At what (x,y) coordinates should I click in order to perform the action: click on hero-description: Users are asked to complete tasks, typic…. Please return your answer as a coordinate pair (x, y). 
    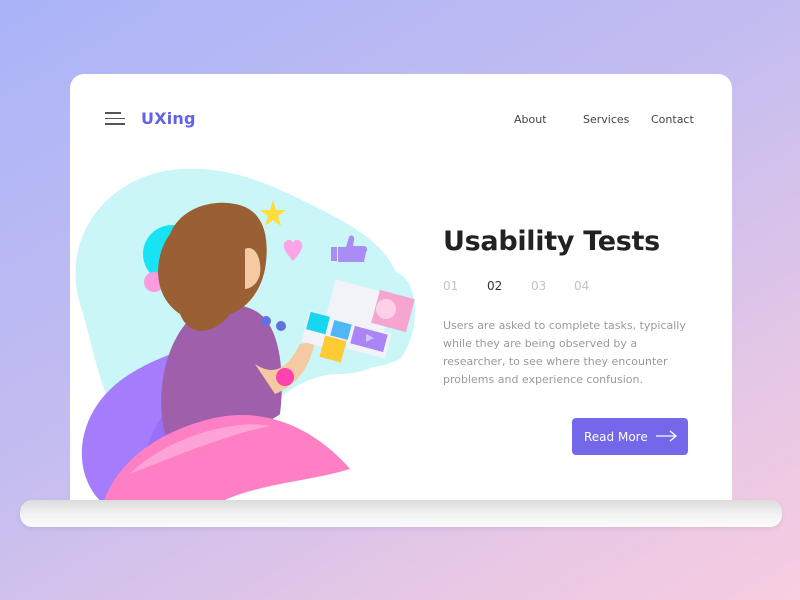
    Looking at the image, I should click on (564, 352).